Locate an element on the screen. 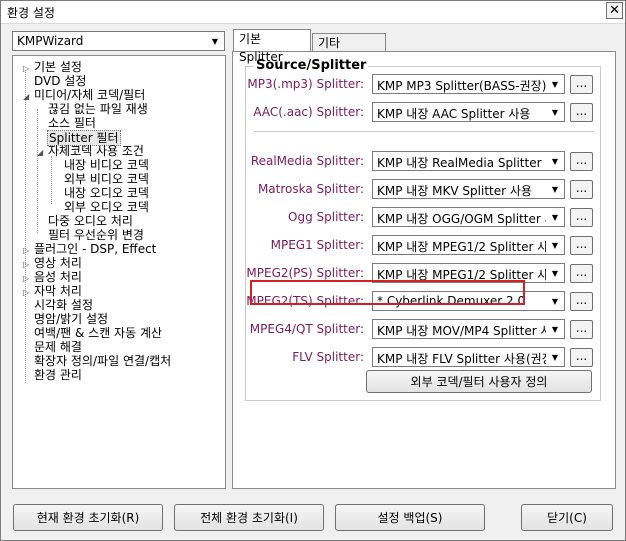 This screenshot has height=541, width=626. reset-all-button-label: 전체 환경 초기화(I) is located at coordinates (249, 518).